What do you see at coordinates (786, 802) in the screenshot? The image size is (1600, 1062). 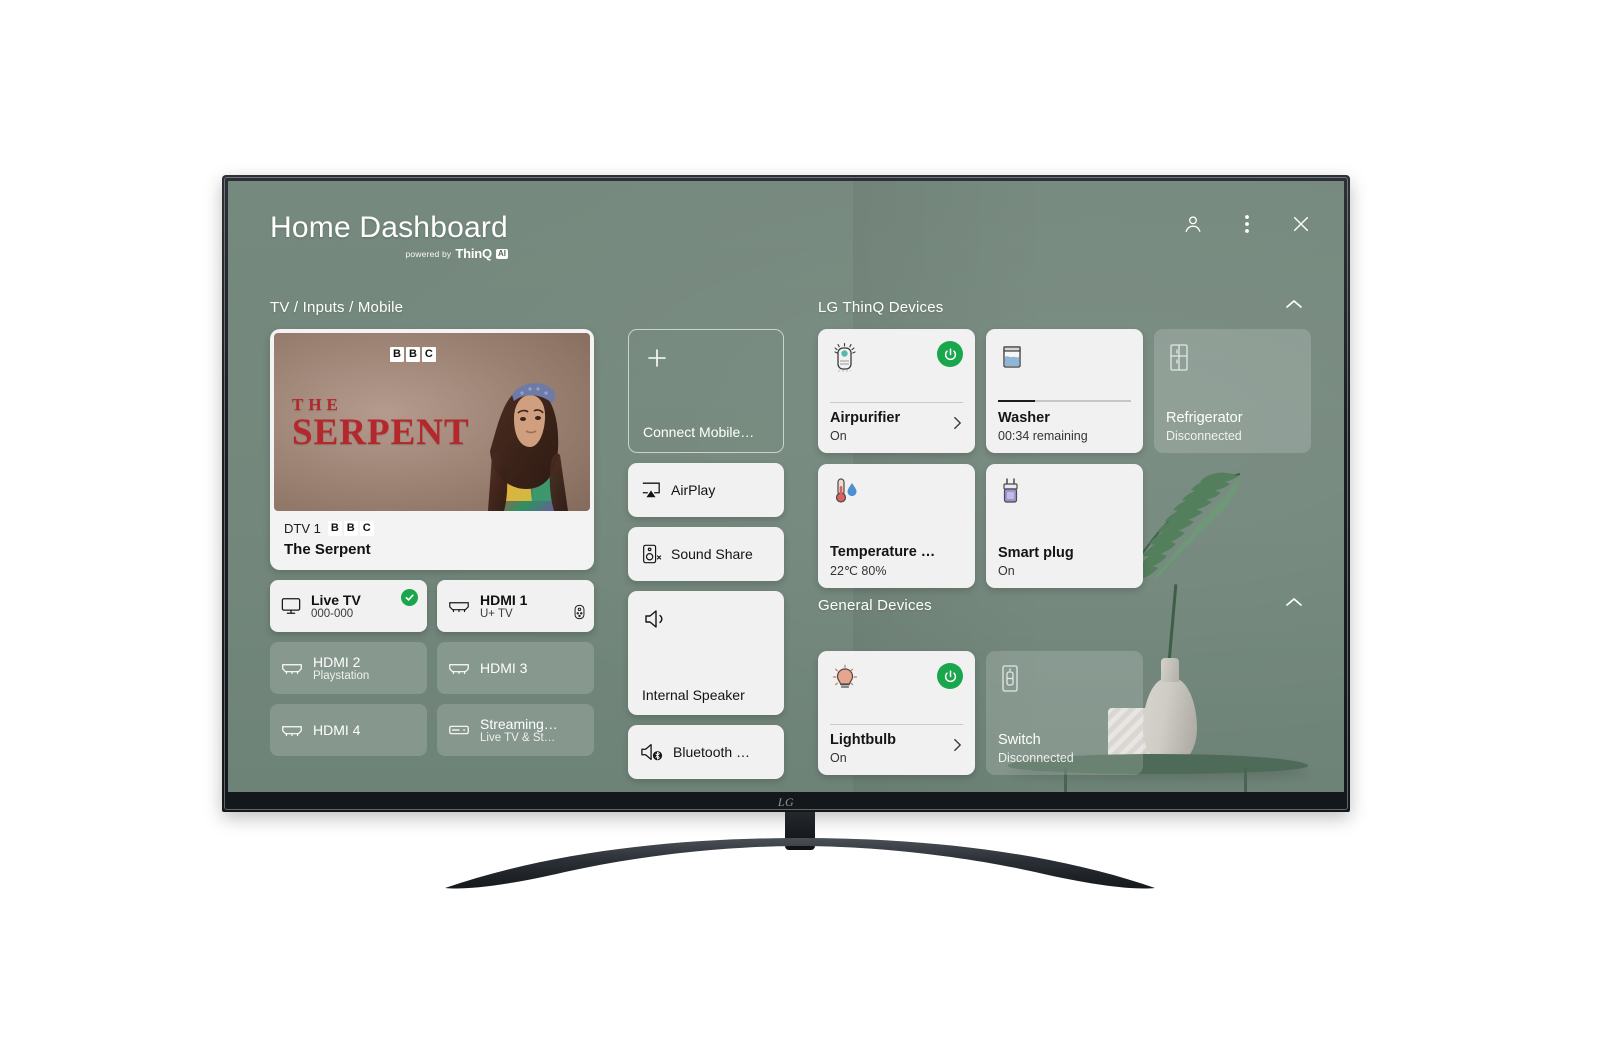 I see `lg-brand-logo: LG` at bounding box center [786, 802].